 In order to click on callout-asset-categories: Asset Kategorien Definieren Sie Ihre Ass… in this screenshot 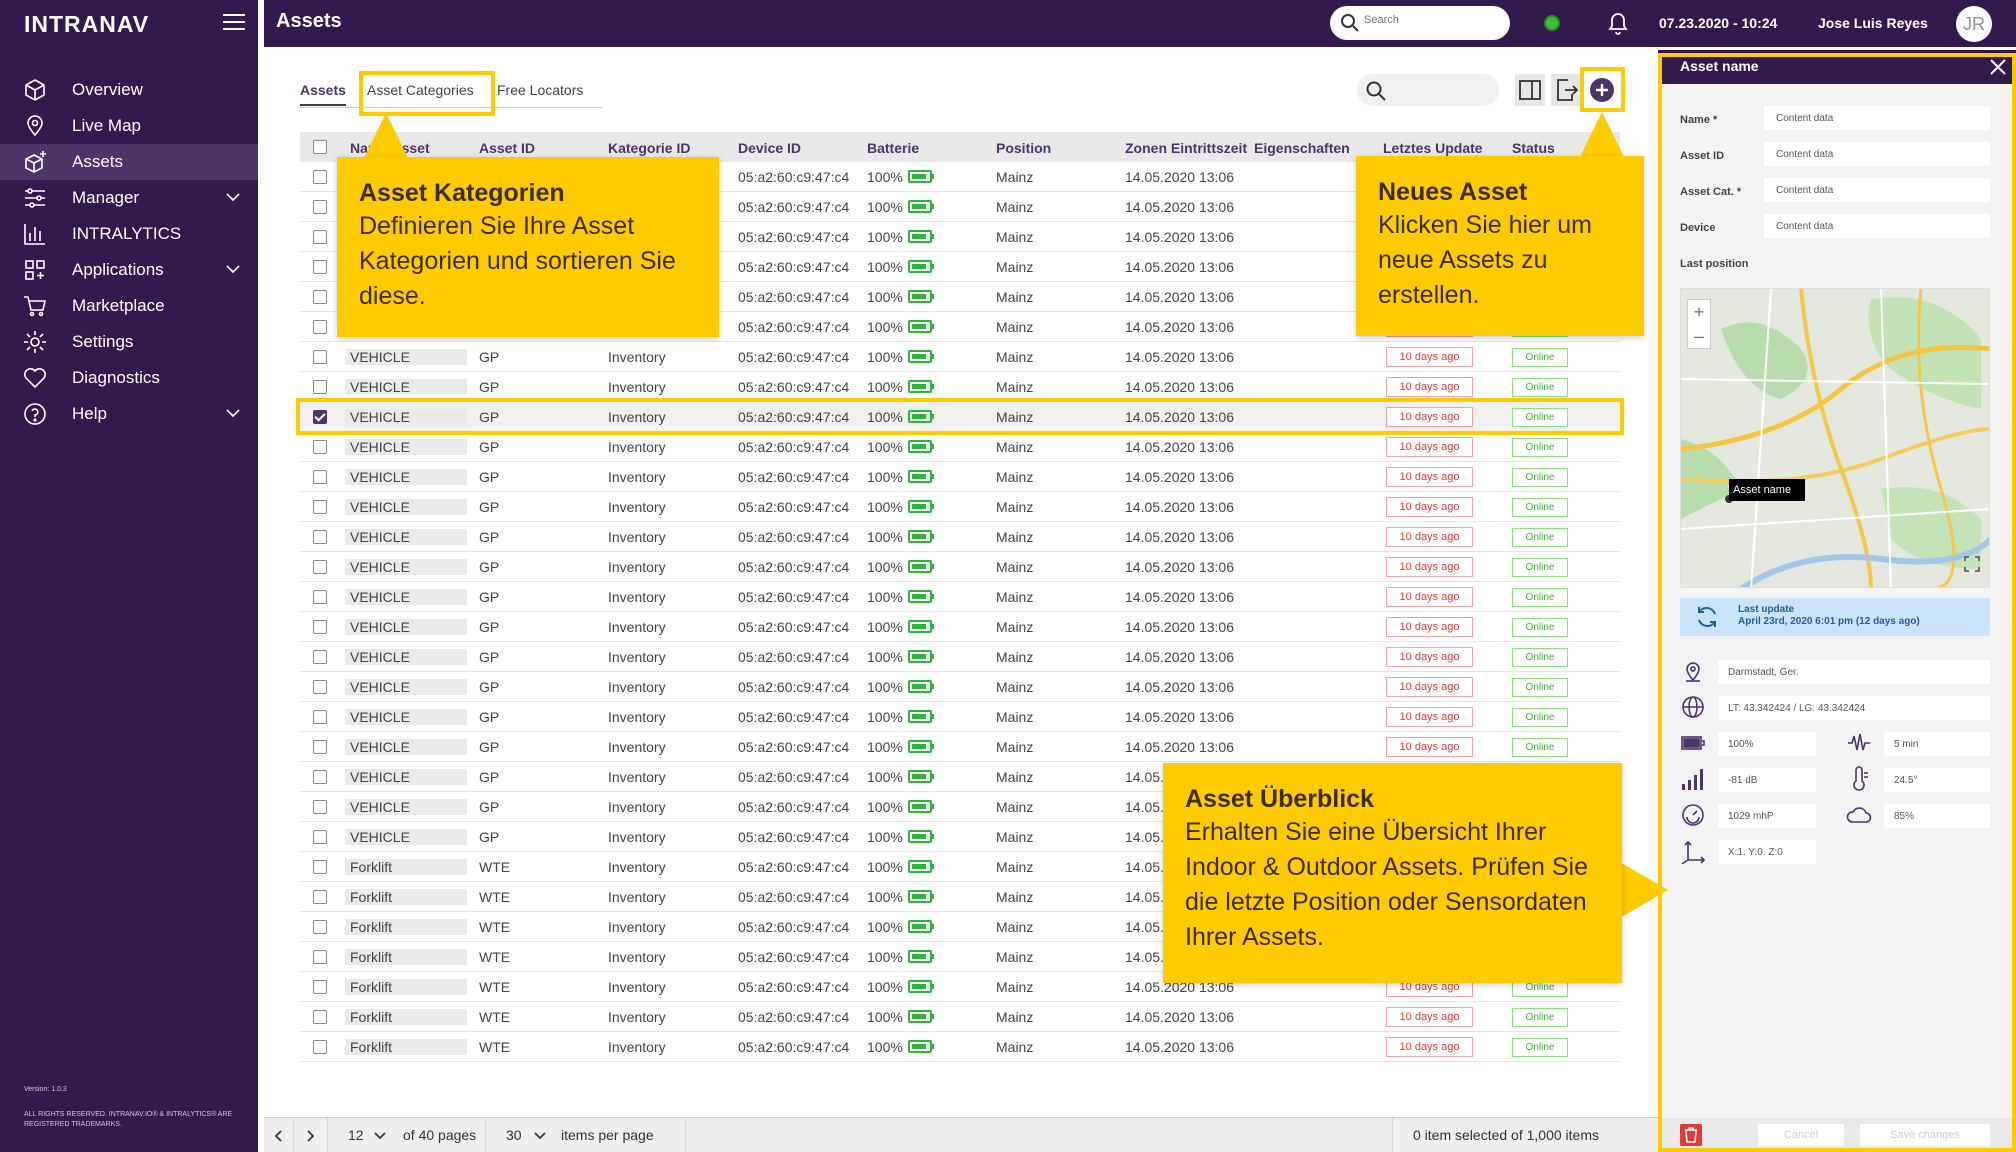, I will do `click(528, 247)`.